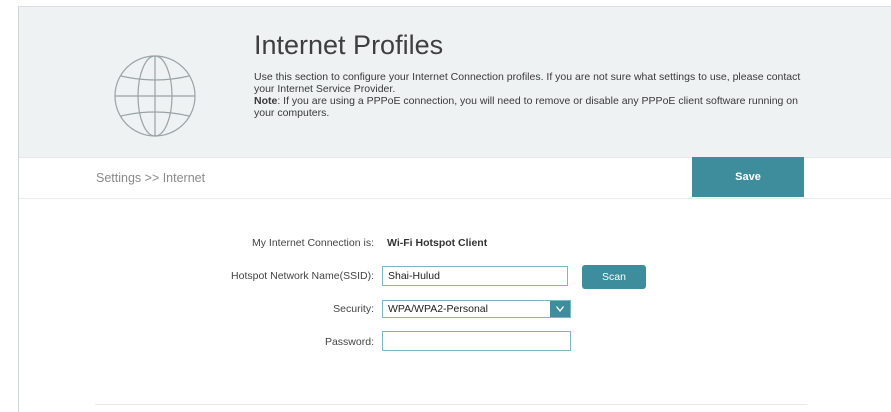 This screenshot has height=412, width=891. I want to click on password-field, so click(476, 341).